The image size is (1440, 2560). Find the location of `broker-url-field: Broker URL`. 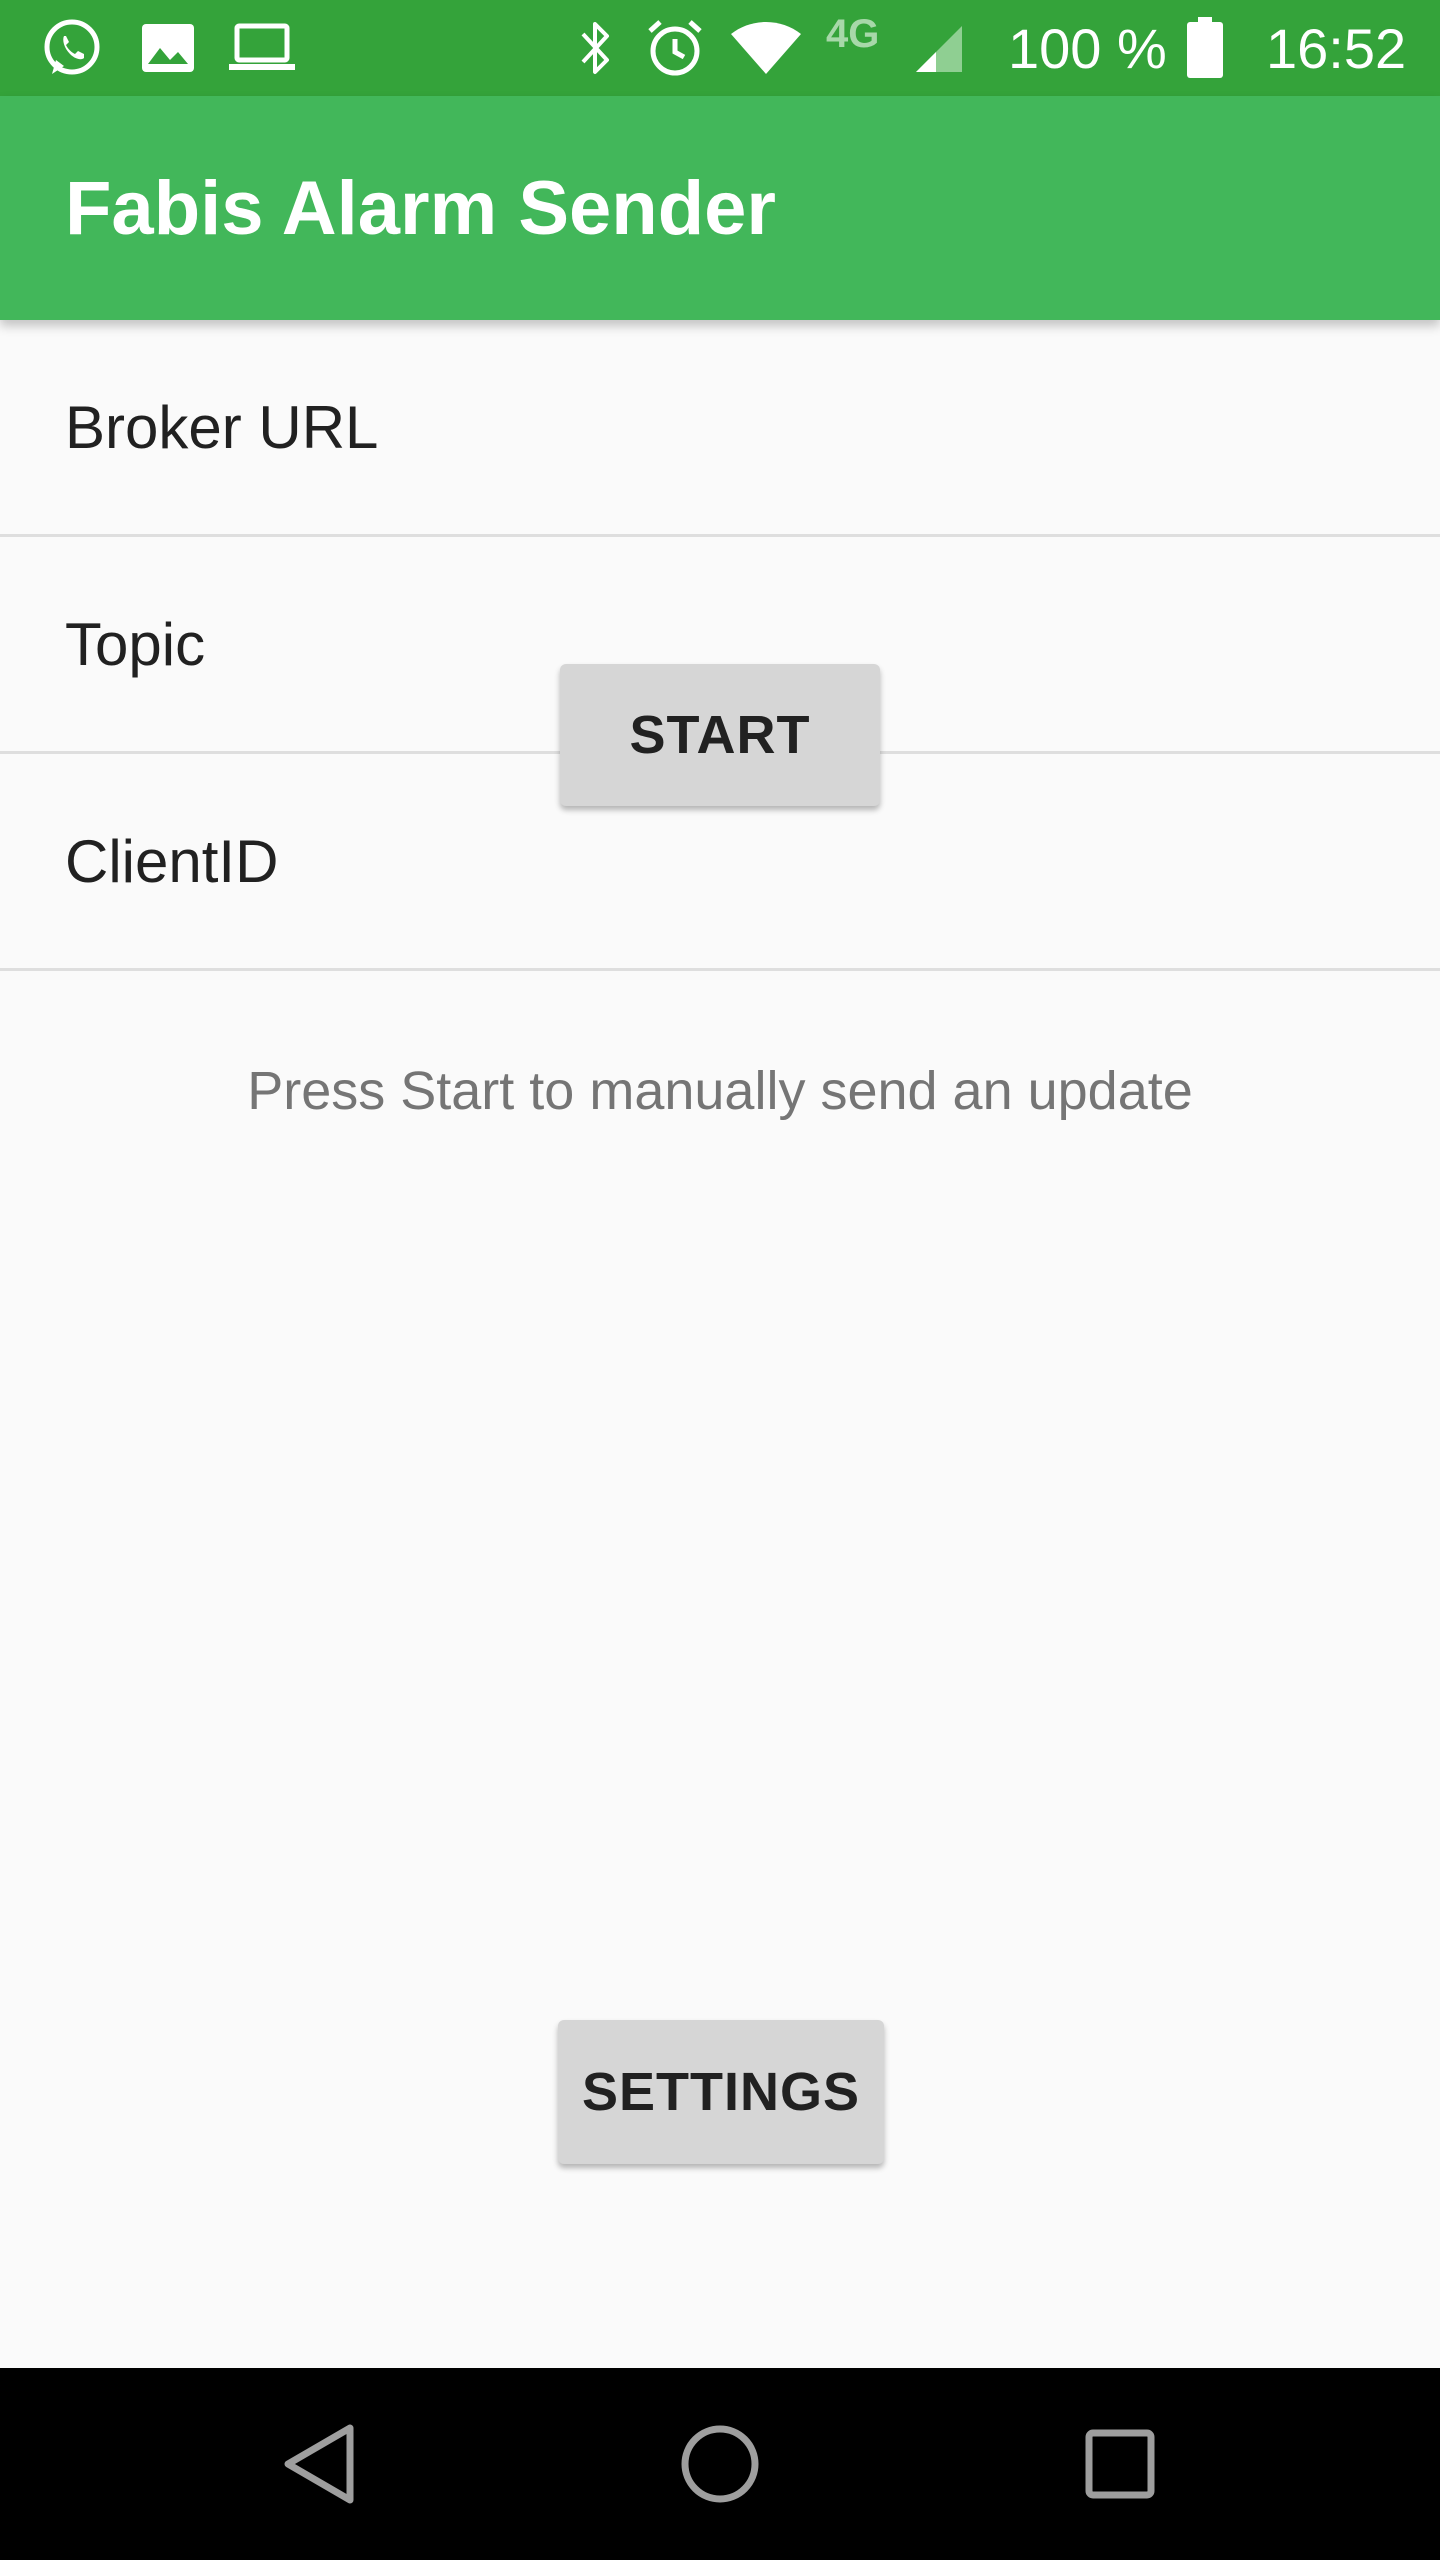

broker-url-field: Broker URL is located at coordinates (720, 428).